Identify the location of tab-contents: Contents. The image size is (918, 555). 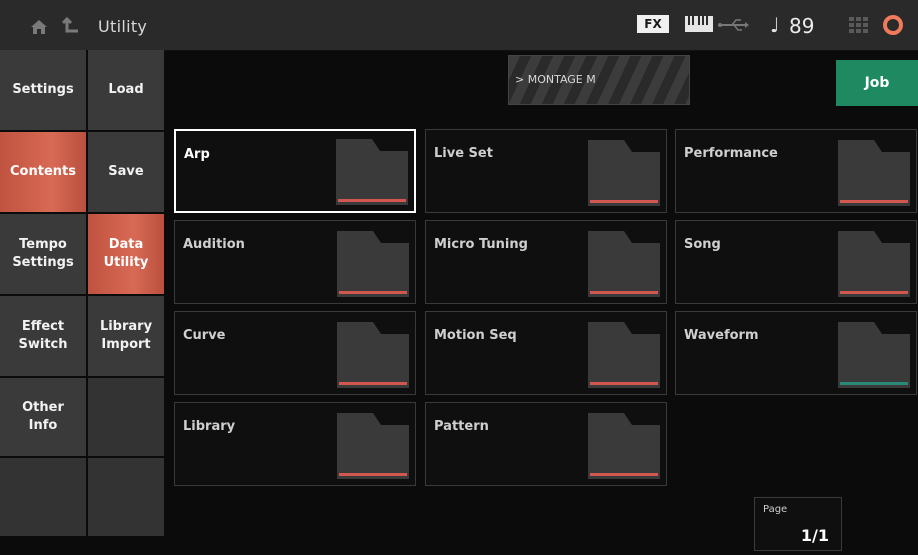
(43, 173).